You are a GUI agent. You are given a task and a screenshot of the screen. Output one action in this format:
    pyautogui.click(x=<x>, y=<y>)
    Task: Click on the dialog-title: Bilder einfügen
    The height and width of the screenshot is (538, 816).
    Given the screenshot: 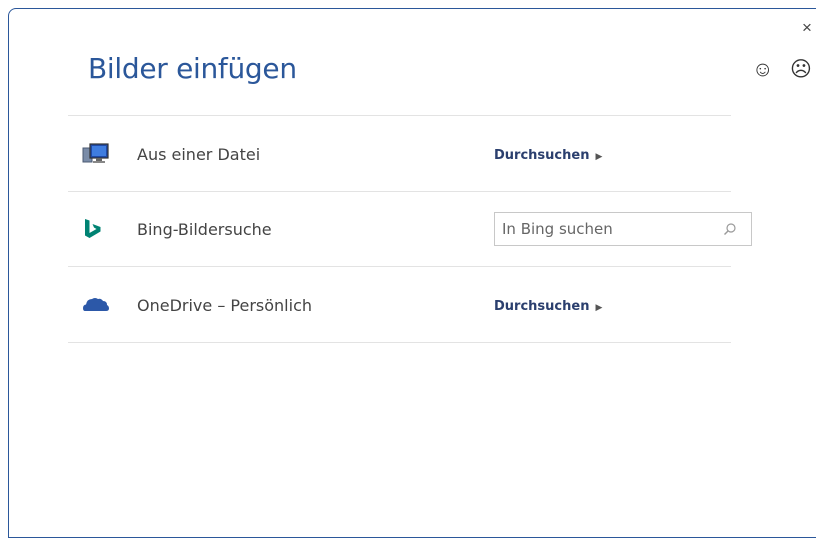 What is the action you would take?
    pyautogui.click(x=192, y=68)
    